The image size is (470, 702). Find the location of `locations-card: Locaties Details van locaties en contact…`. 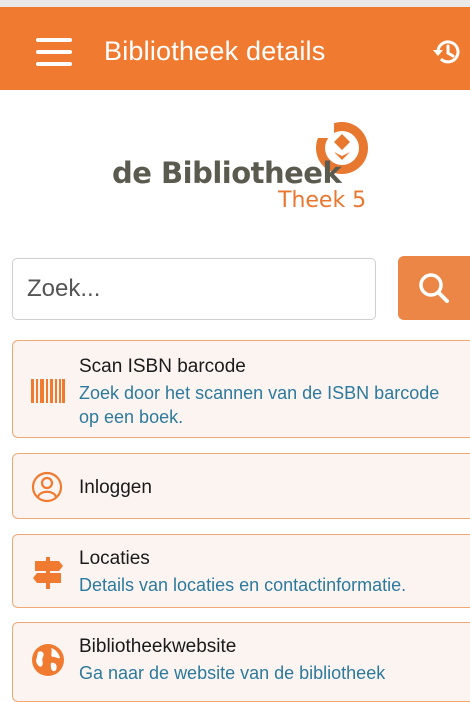

locations-card: Locaties Details van locaties en contact… is located at coordinates (241, 571).